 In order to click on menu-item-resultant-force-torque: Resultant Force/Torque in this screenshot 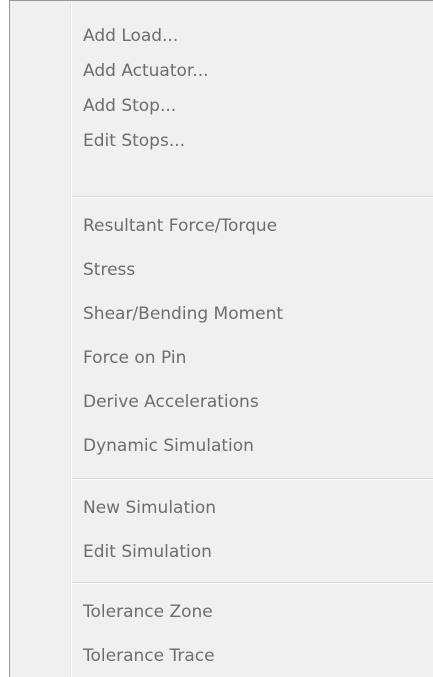, I will do `click(252, 226)`.